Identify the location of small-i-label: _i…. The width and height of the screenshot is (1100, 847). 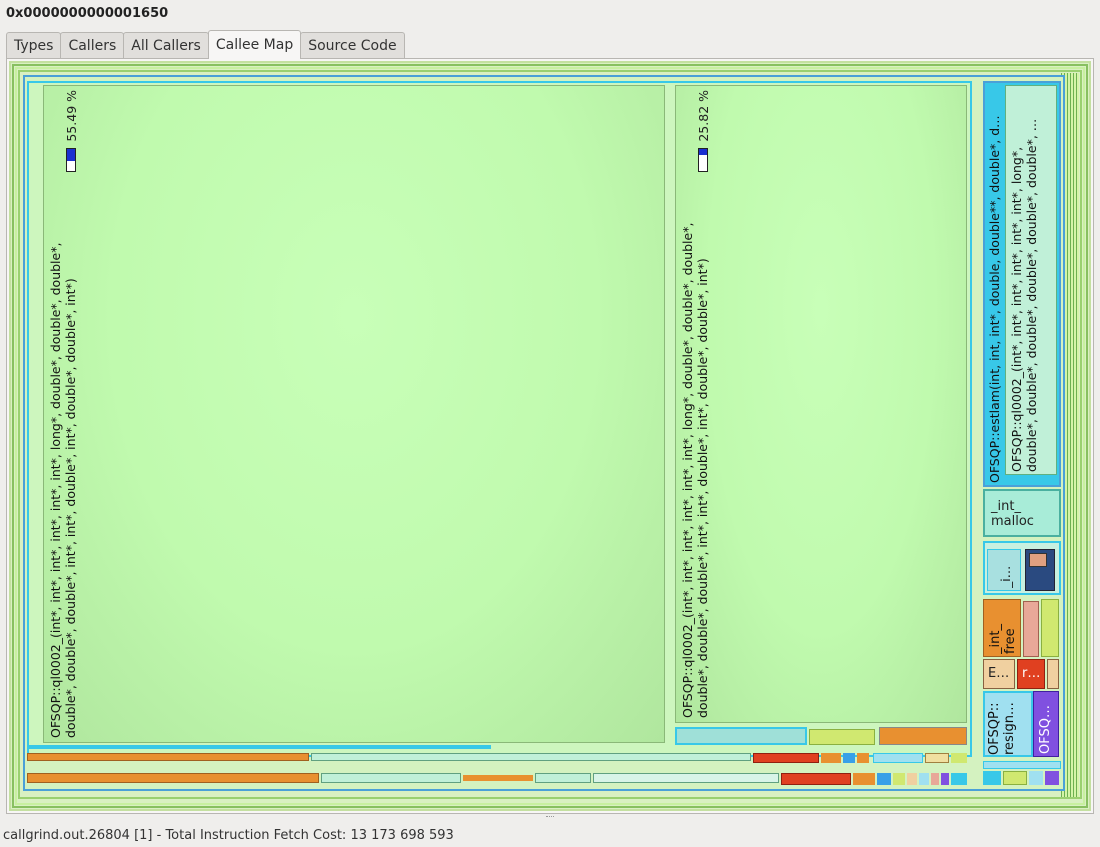
(1005, 576).